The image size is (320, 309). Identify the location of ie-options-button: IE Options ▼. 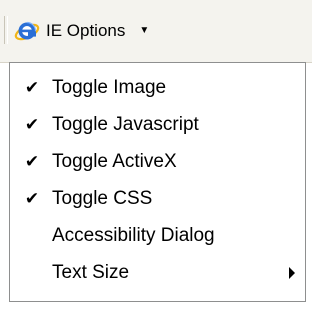
(81, 31).